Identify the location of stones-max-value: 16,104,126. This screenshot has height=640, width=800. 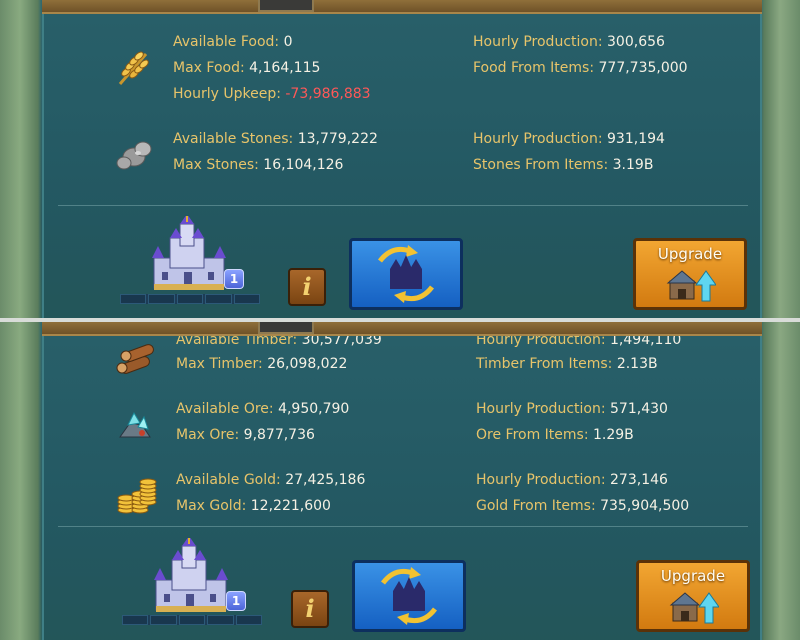
(303, 165).